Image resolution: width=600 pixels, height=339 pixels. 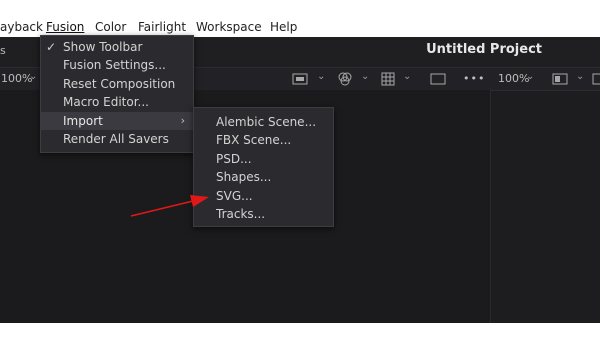 I want to click on menu-item-render-all-savers: Render All Savers, so click(x=117, y=139).